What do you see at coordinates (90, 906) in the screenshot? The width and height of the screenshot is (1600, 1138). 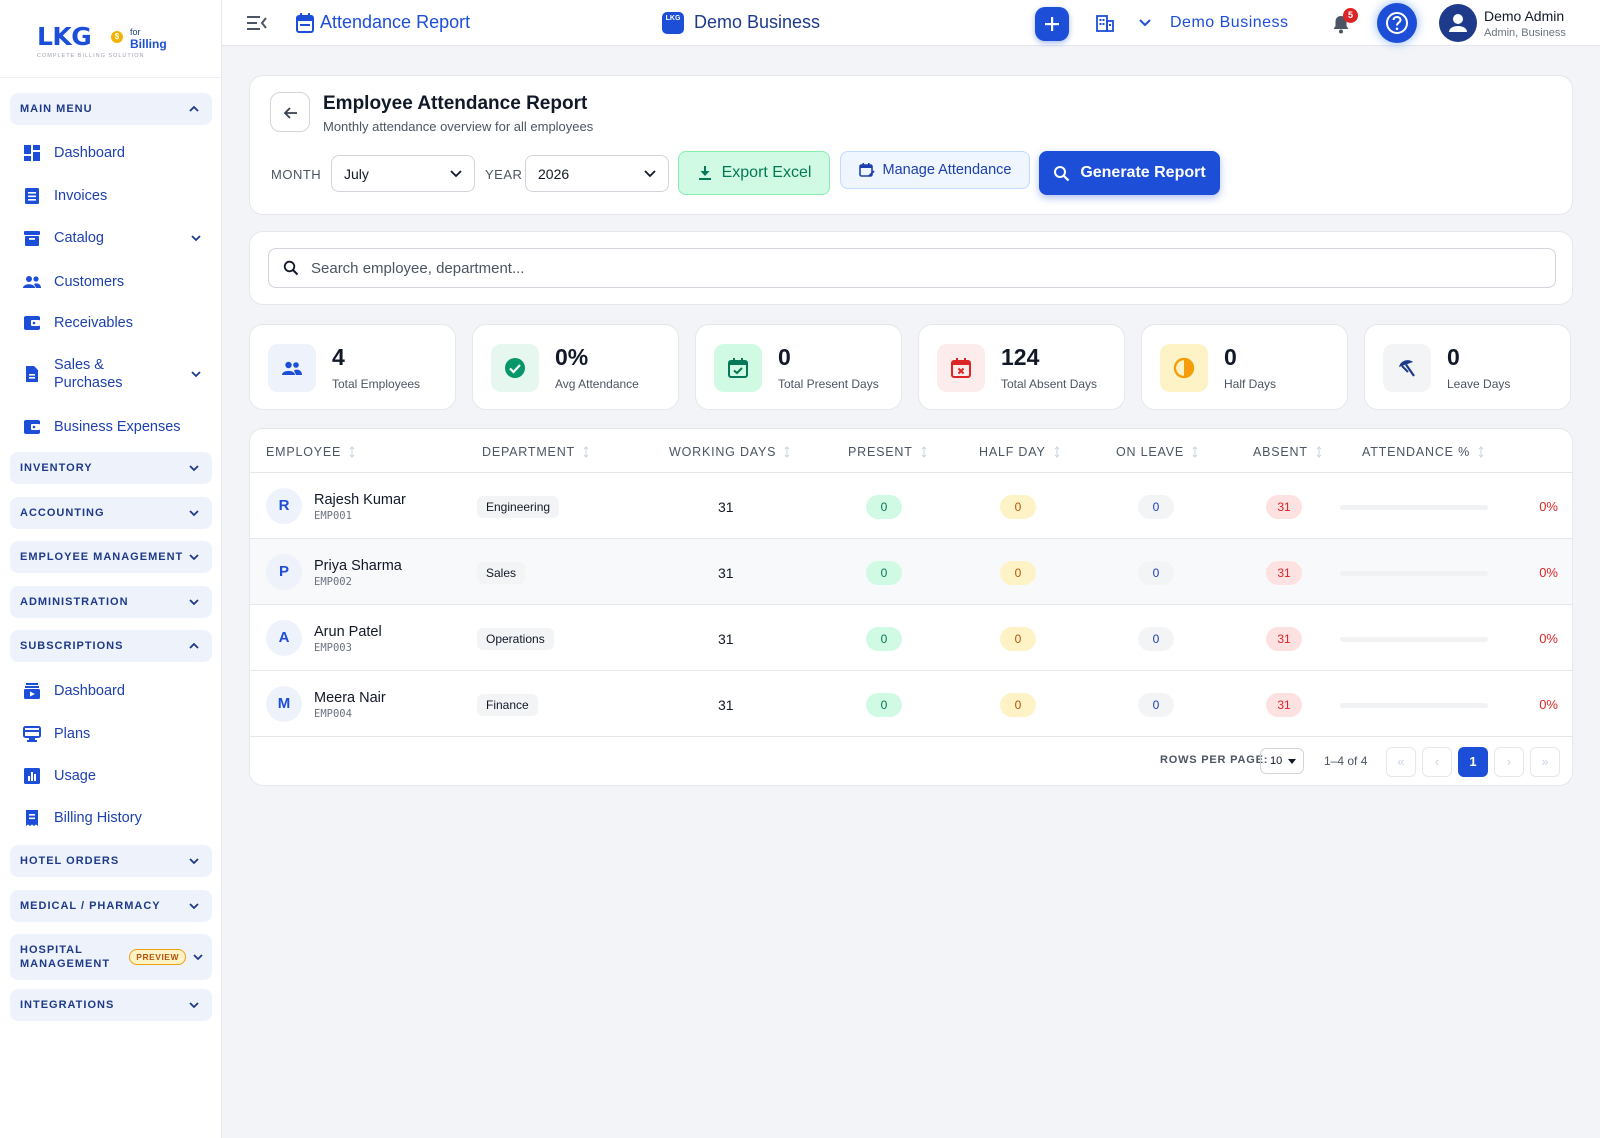 I see `section-label: MEDICAL / PHARMACY` at bounding box center [90, 906].